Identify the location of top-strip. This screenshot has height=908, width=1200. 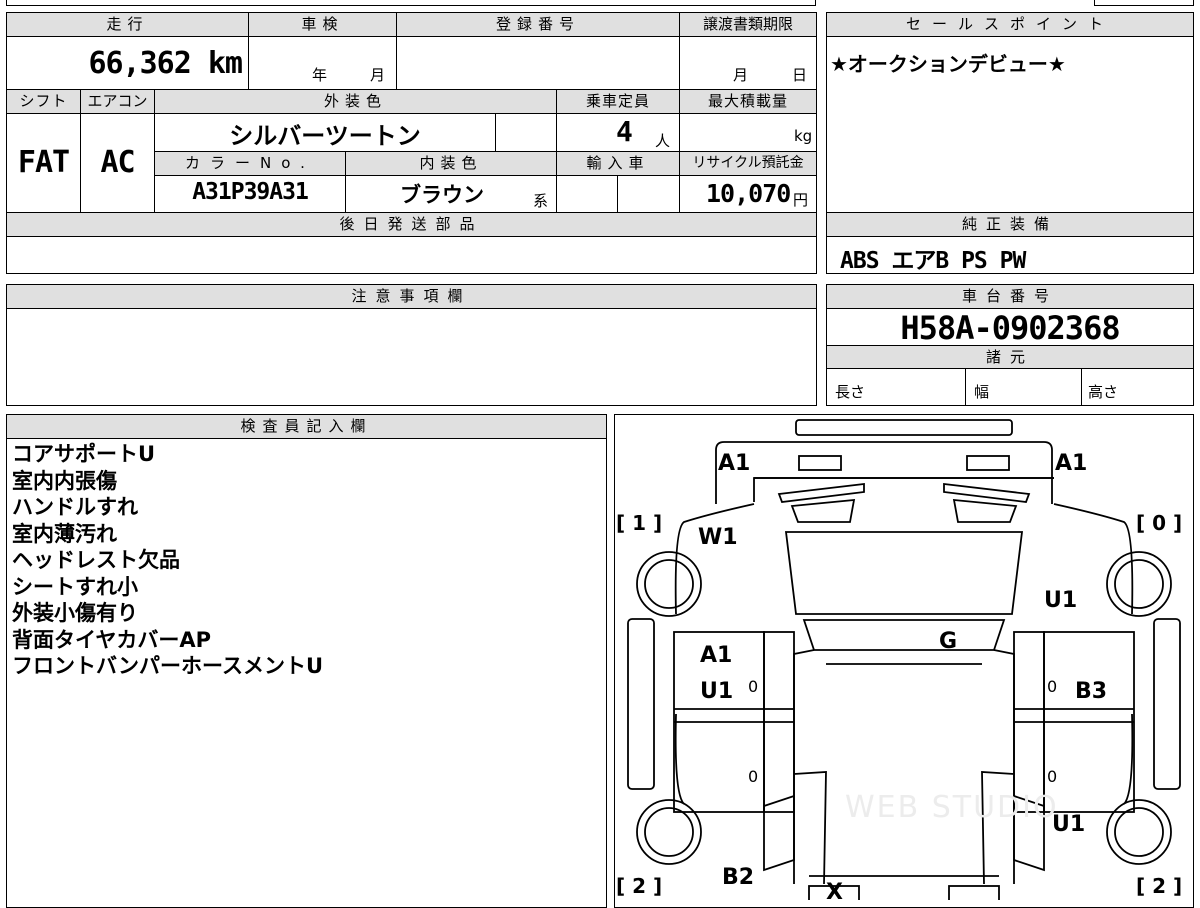
(411, 3).